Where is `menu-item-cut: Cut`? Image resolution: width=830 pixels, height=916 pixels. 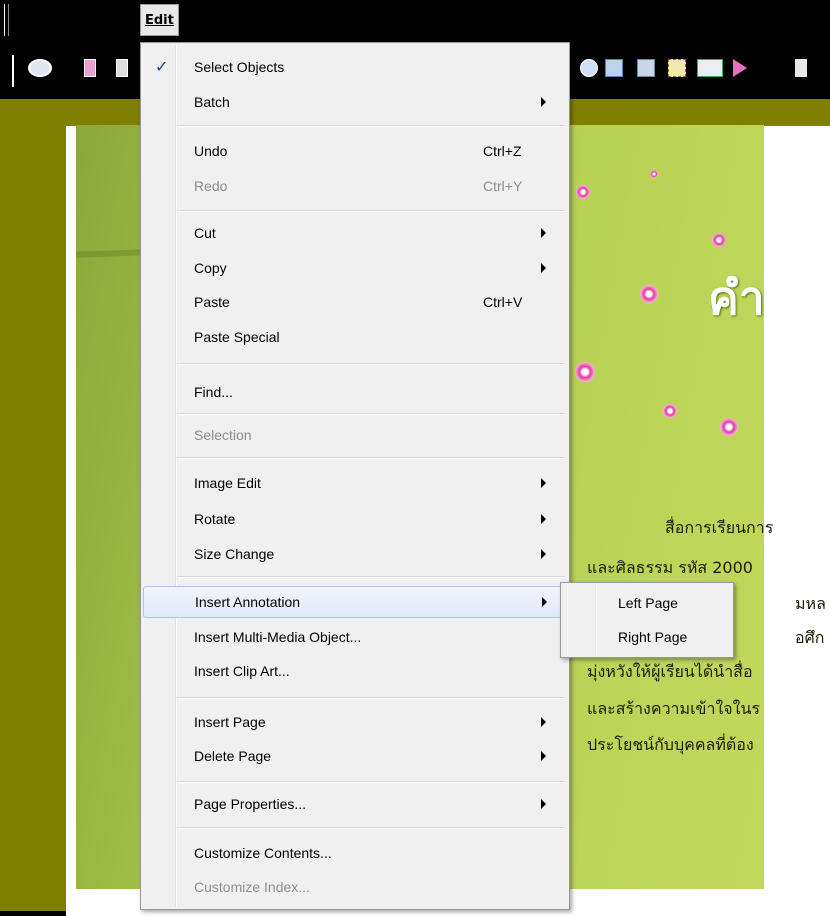
menu-item-cut: Cut is located at coordinates (355, 233).